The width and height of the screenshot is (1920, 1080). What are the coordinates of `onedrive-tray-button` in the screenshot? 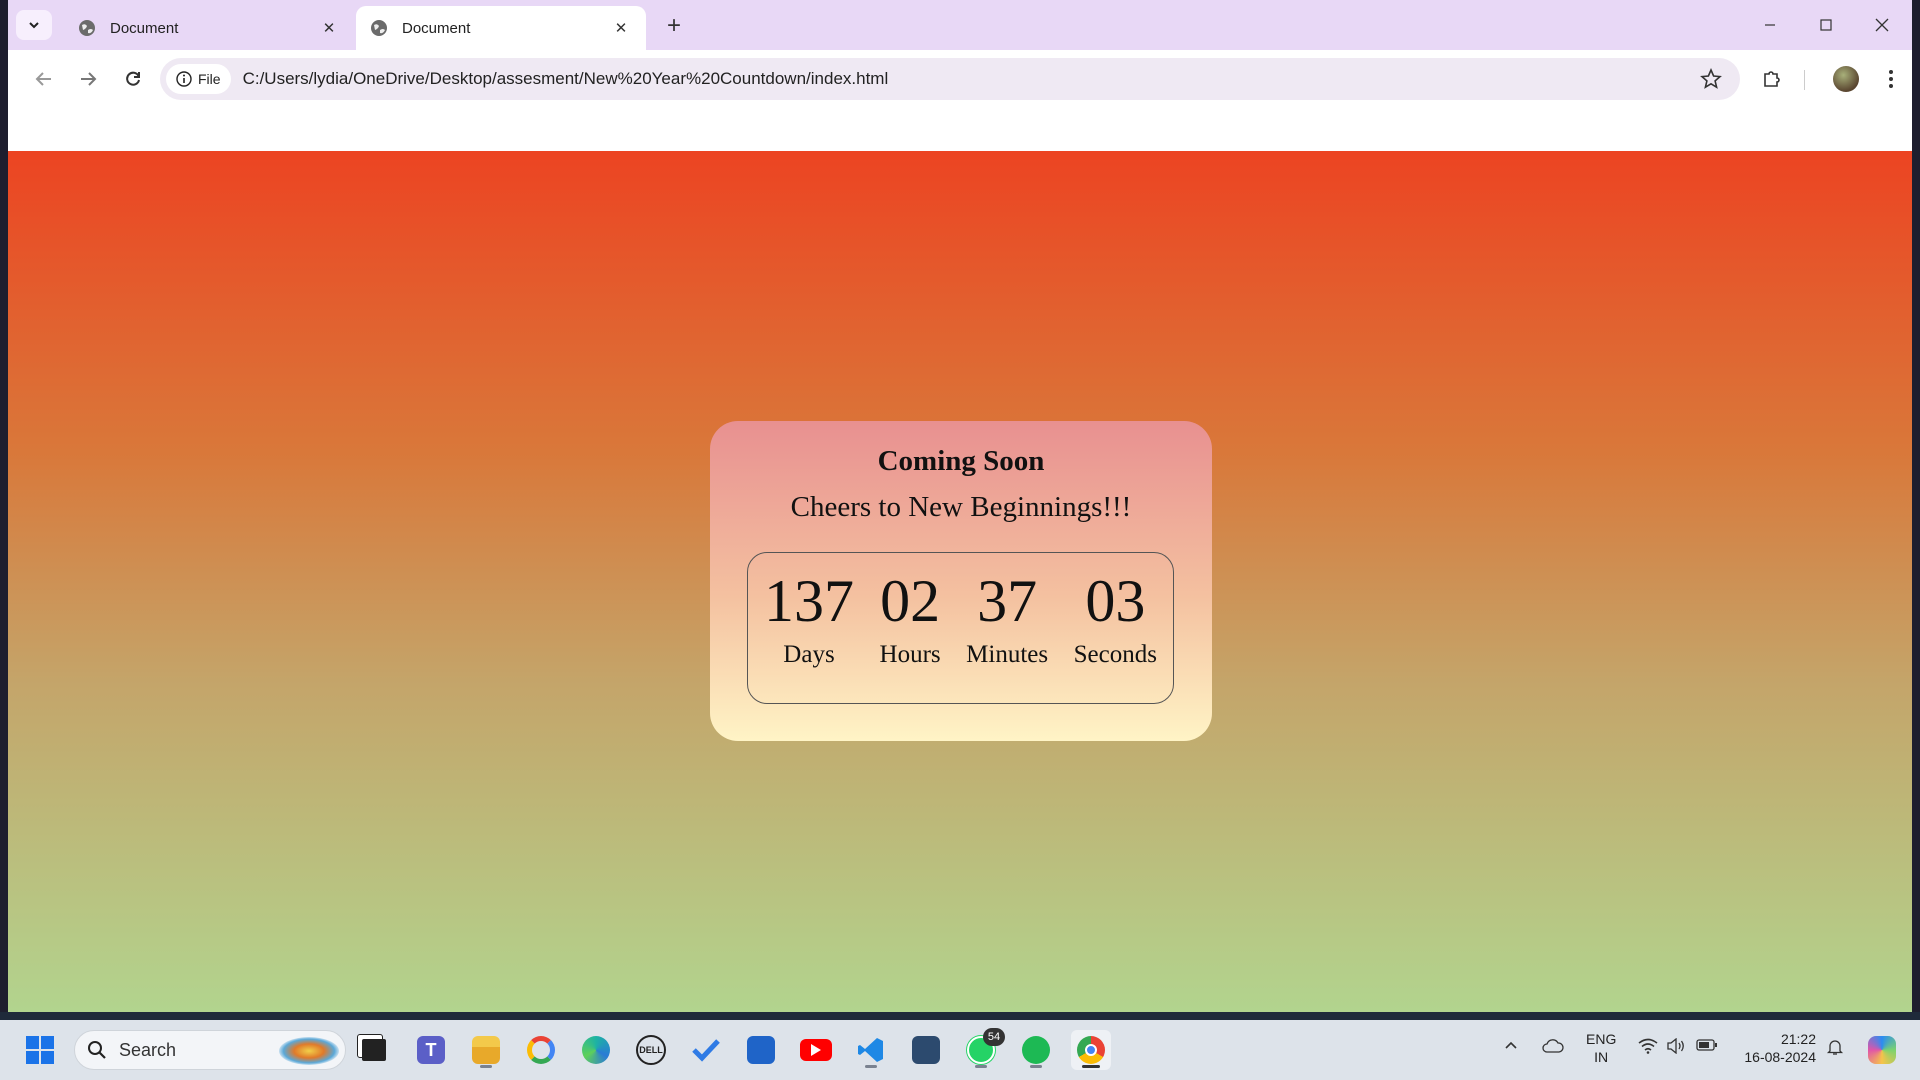 It's located at (1553, 1048).